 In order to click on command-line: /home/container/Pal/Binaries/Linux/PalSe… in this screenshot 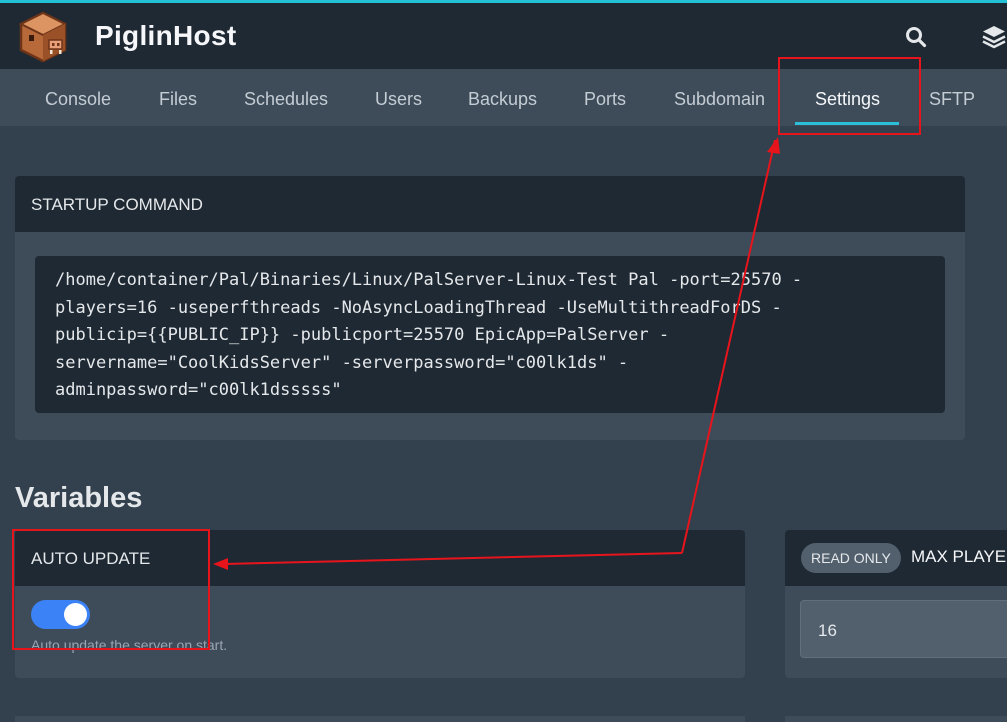, I will do `click(429, 280)`.